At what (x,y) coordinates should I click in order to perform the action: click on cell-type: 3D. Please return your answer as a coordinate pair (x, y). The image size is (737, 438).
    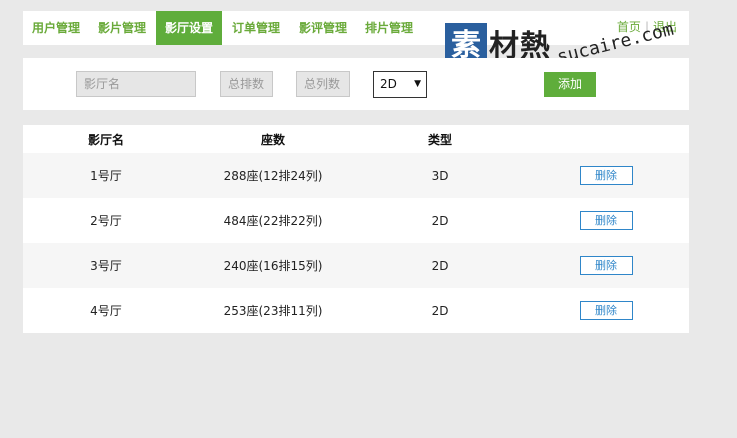
    Looking at the image, I should click on (440, 175).